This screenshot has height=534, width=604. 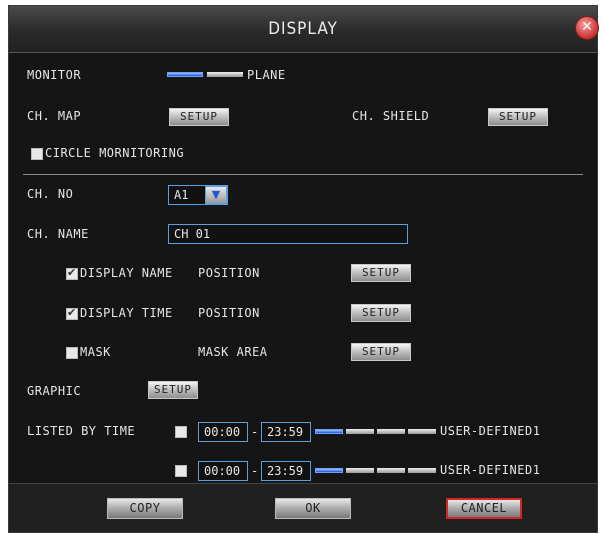 What do you see at coordinates (313, 508) in the screenshot?
I see `ok-button: OK` at bounding box center [313, 508].